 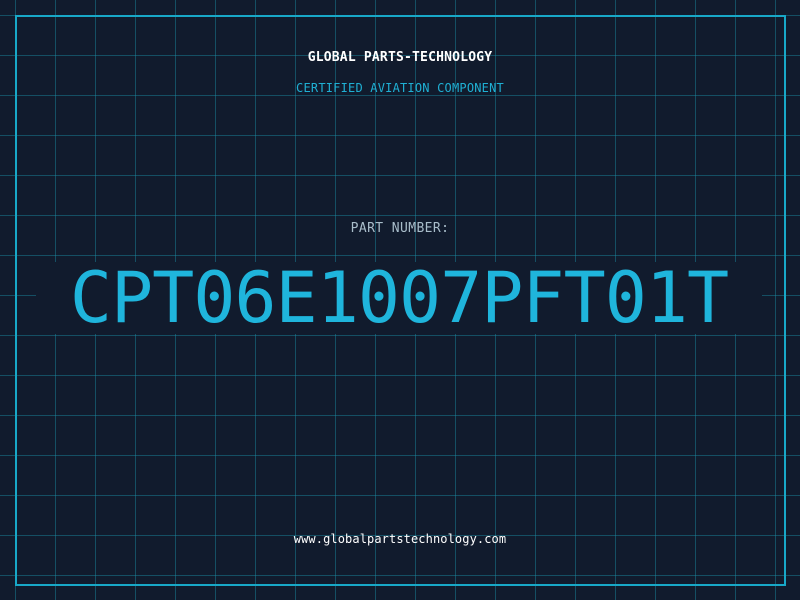 What do you see at coordinates (400, 228) in the screenshot?
I see `part-number-label: PART NUMBER:` at bounding box center [400, 228].